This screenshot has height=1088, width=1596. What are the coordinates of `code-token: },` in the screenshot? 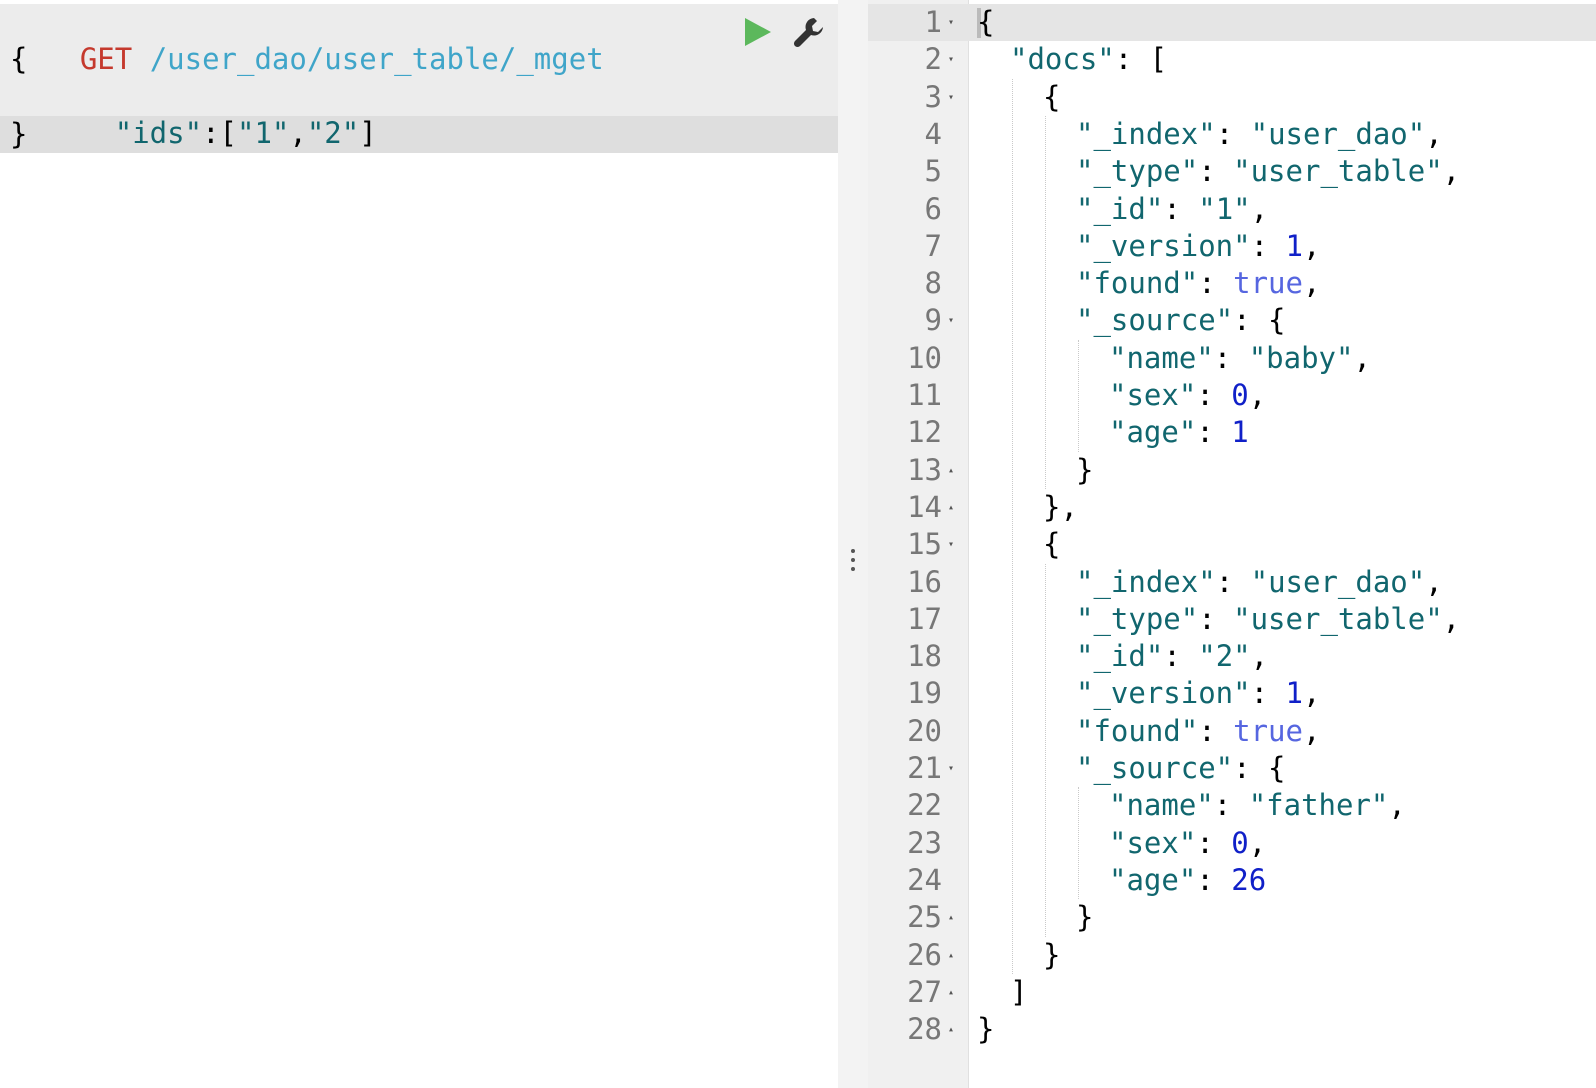 It's located at (1060, 506).